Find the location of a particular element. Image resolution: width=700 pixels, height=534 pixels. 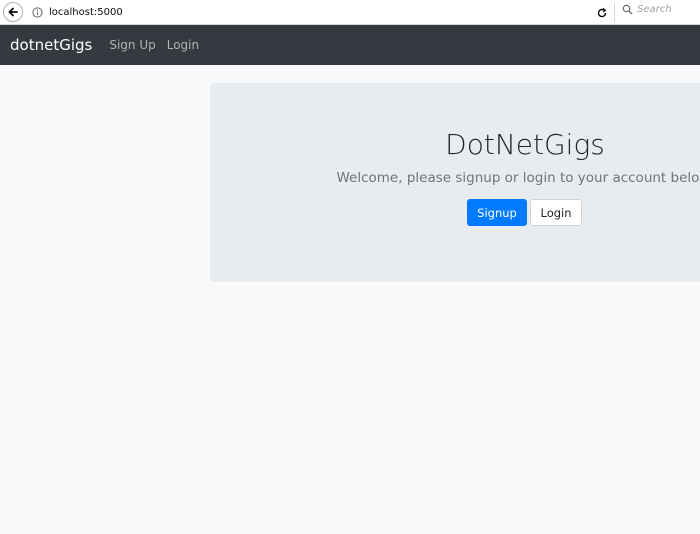

search-icon is located at coordinates (627, 9).